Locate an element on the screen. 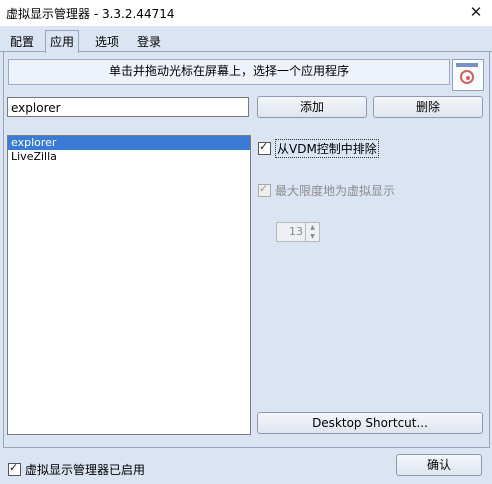 The height and width of the screenshot is (484, 492). ok-button: 确认 is located at coordinates (439, 465).